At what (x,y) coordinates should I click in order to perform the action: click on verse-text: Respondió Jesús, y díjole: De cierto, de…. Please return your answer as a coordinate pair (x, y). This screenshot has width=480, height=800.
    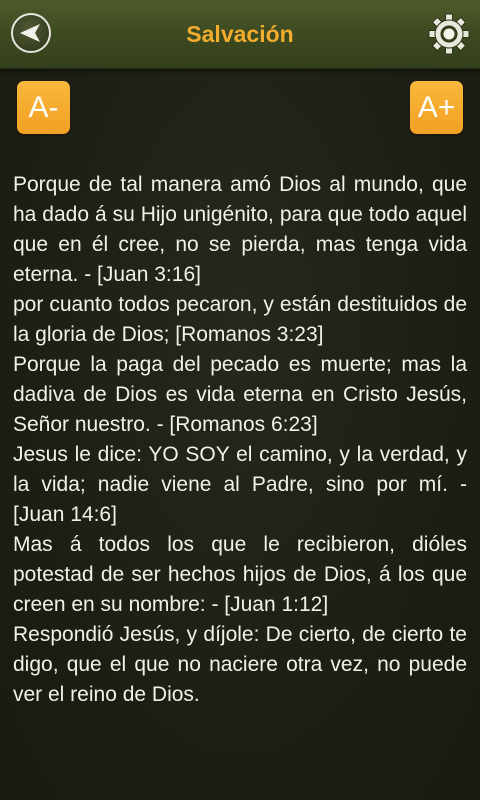
    Looking at the image, I should click on (240, 664).